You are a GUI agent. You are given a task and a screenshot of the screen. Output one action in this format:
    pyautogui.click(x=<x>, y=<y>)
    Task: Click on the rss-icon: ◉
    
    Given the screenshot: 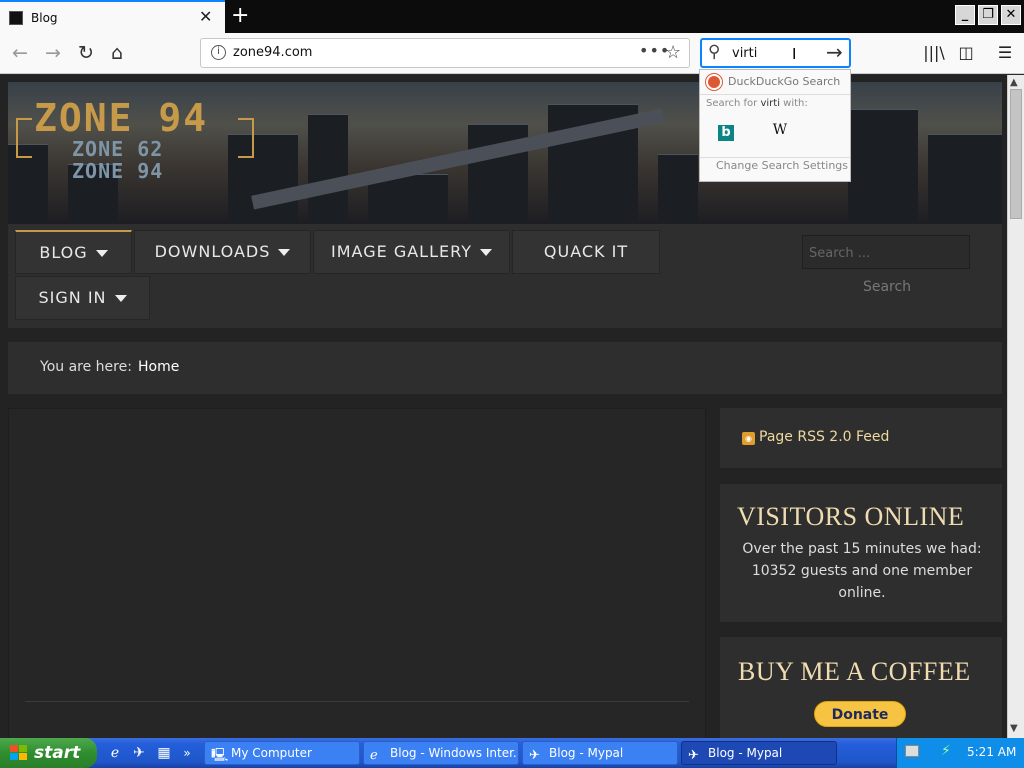 What is the action you would take?
    pyautogui.click(x=748, y=438)
    